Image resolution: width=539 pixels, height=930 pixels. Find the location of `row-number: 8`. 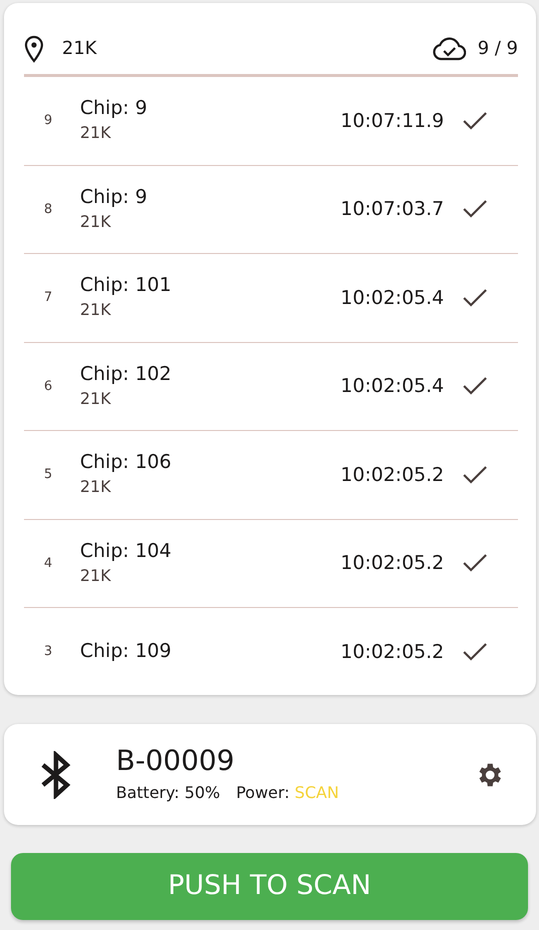

row-number: 8 is located at coordinates (48, 209).